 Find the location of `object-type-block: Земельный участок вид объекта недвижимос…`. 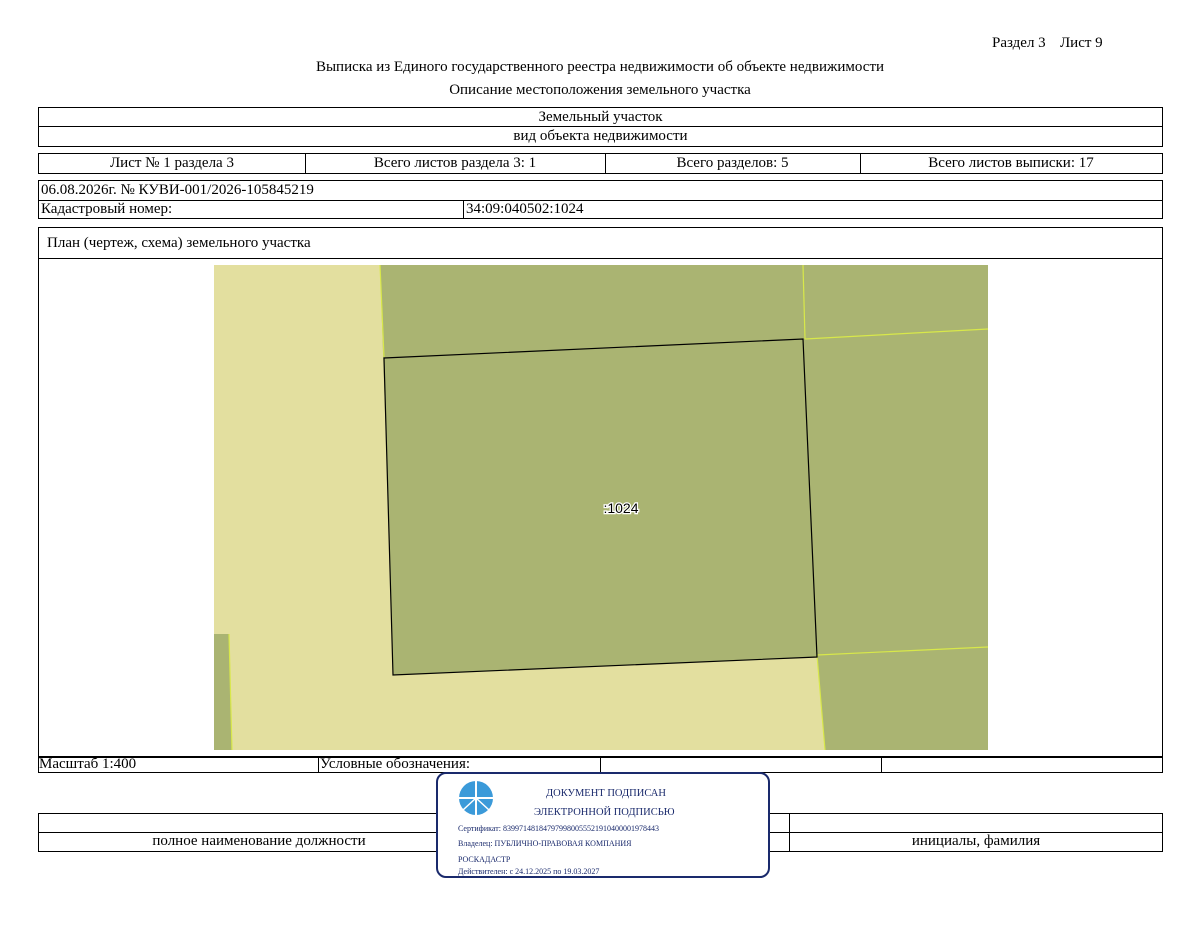

object-type-block: Земельный участок вид объекта недвижимос… is located at coordinates (600, 127).